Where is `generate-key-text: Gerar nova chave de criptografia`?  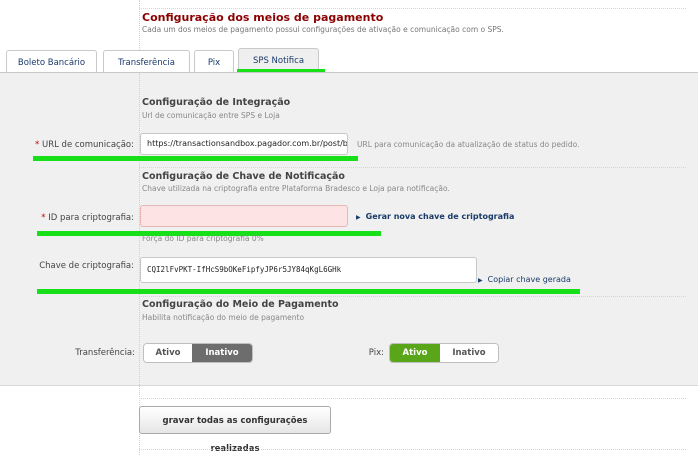 generate-key-text: Gerar nova chave de criptografia is located at coordinates (440, 216).